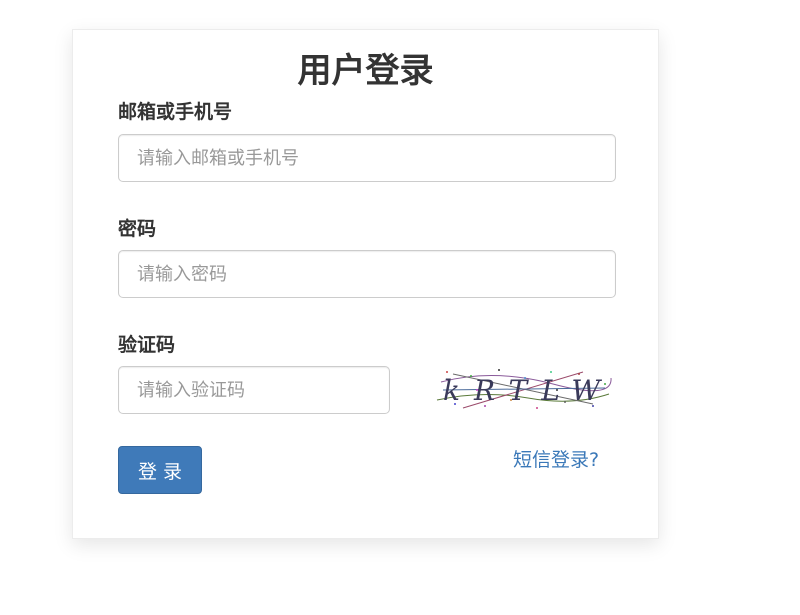 Image resolution: width=800 pixels, height=615 pixels. I want to click on captcha-text: kRTLW, so click(528, 390).